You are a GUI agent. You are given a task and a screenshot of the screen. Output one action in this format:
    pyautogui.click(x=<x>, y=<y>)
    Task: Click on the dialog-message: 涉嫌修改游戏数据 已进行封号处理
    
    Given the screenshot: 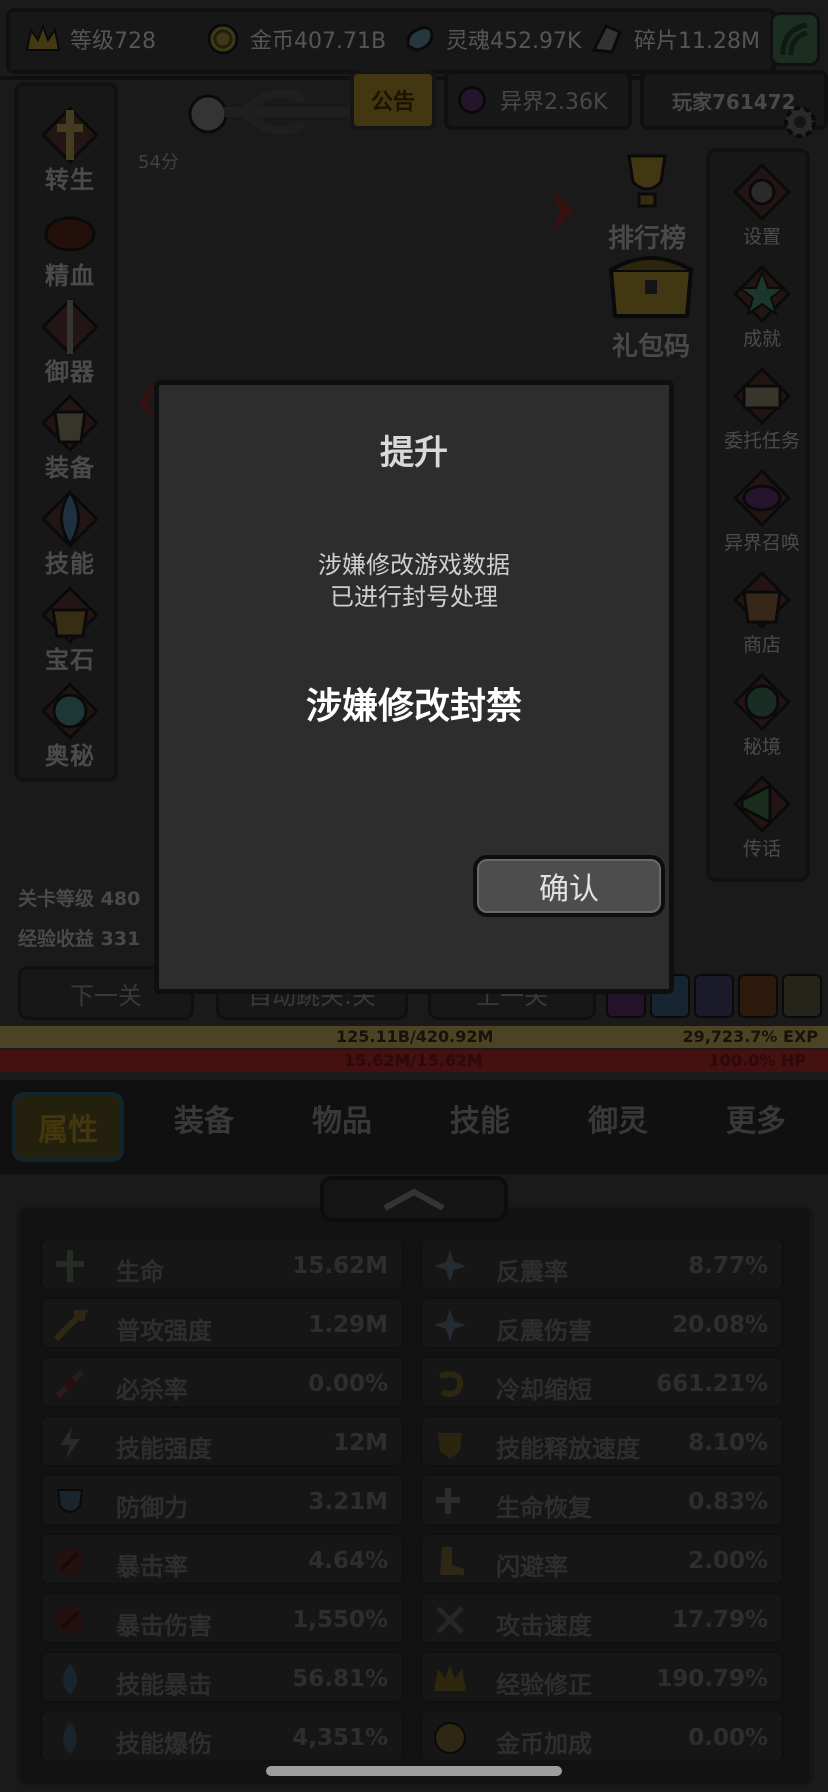 What is the action you would take?
    pyautogui.click(x=414, y=581)
    